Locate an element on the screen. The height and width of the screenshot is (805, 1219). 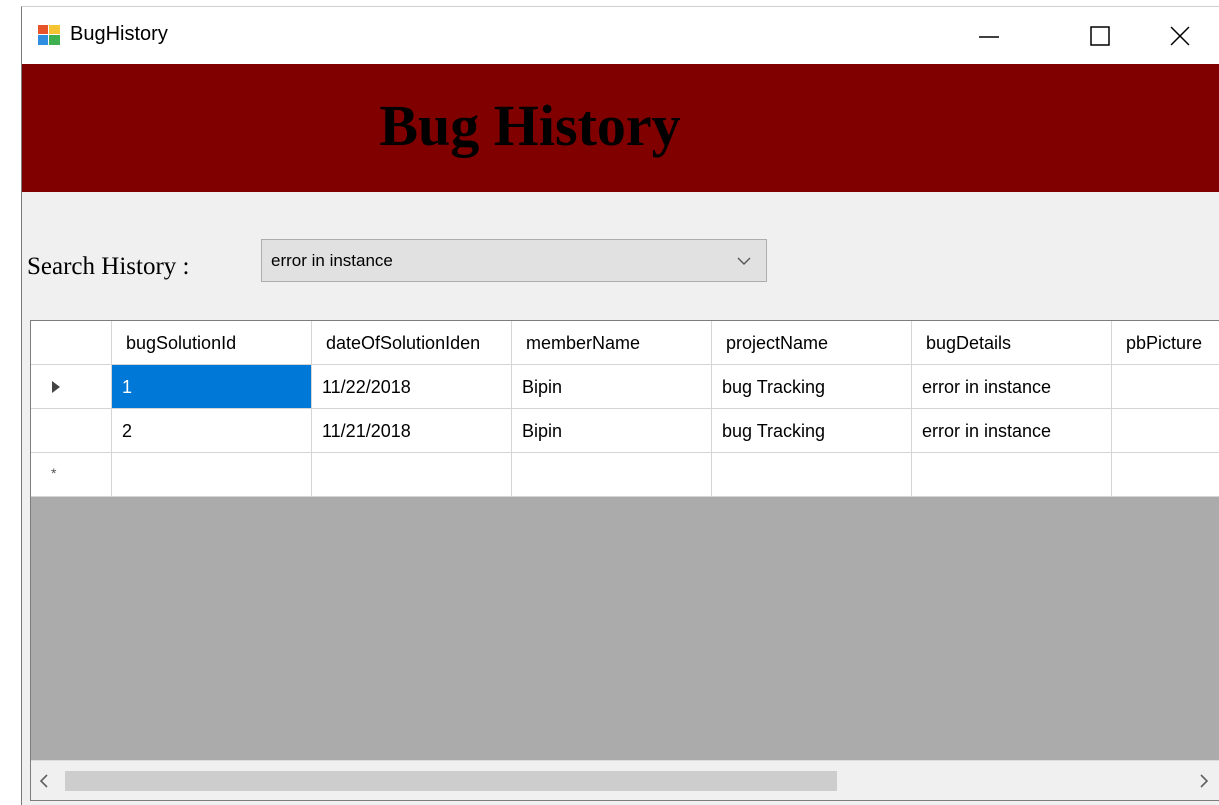
close-button is located at coordinates (1174, 35).